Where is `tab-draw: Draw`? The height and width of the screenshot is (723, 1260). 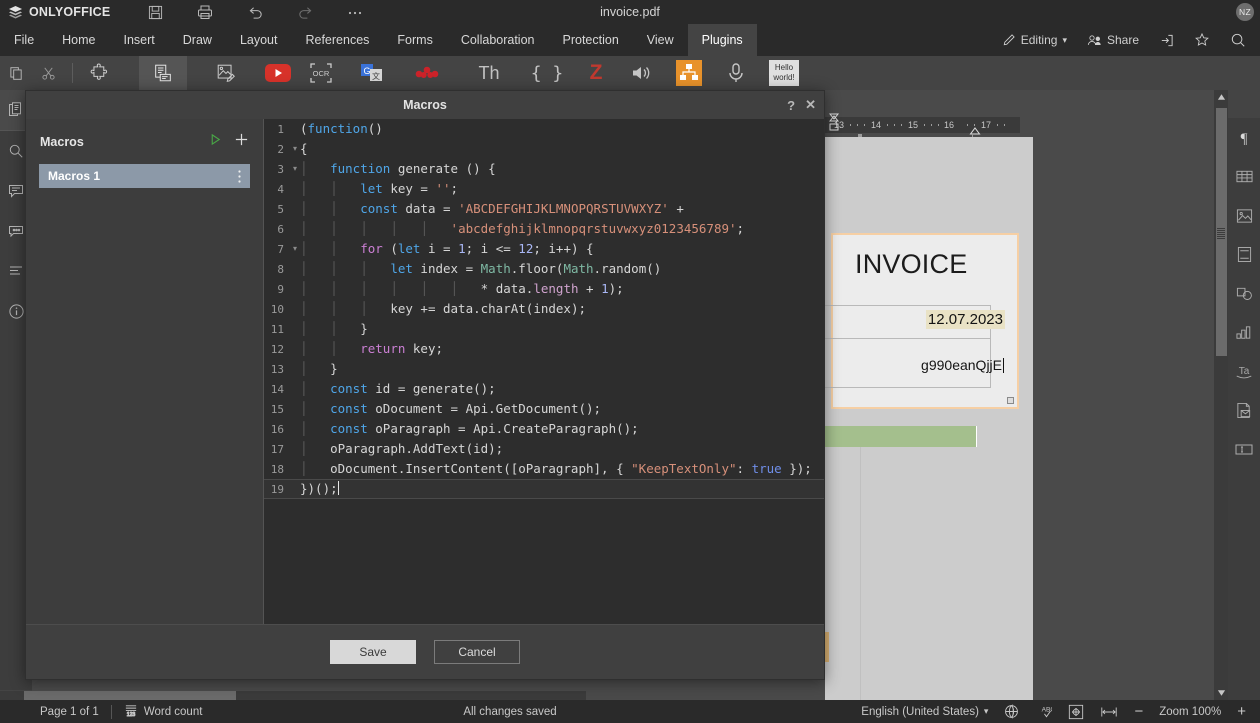 tab-draw: Draw is located at coordinates (197, 40).